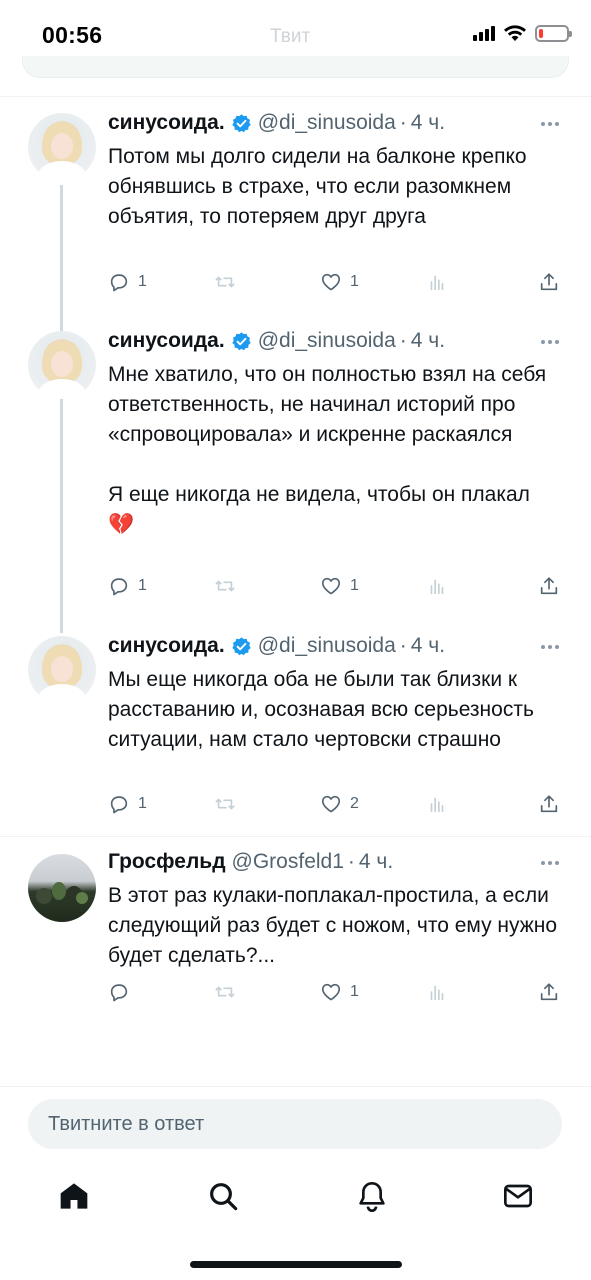 This screenshot has width=591, height=1280. What do you see at coordinates (354, 803) in the screenshot?
I see `like-count: 2` at bounding box center [354, 803].